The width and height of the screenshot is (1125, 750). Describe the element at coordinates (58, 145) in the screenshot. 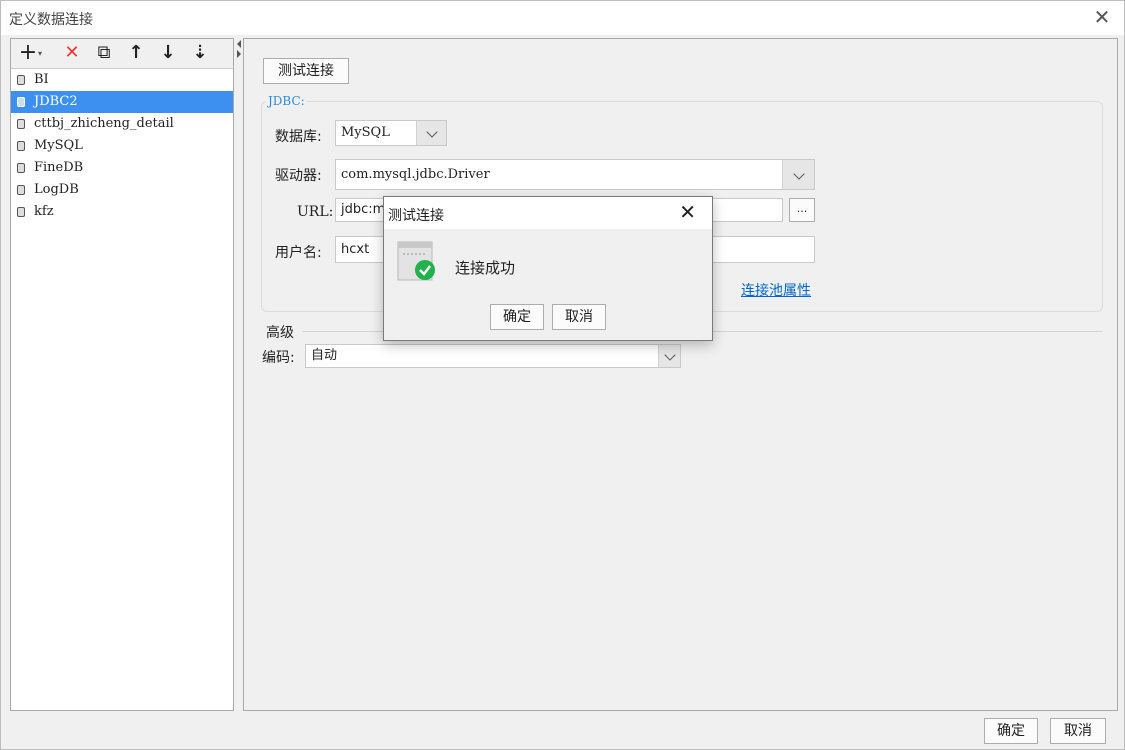

I see `connection-item-label: MySQL` at that location.